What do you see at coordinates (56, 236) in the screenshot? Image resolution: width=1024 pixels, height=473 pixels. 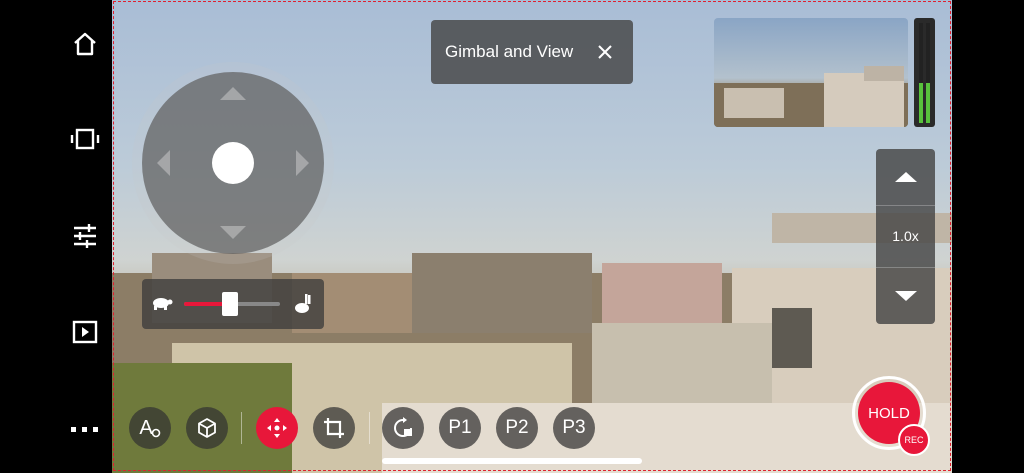 I see `left-sidebar` at bounding box center [56, 236].